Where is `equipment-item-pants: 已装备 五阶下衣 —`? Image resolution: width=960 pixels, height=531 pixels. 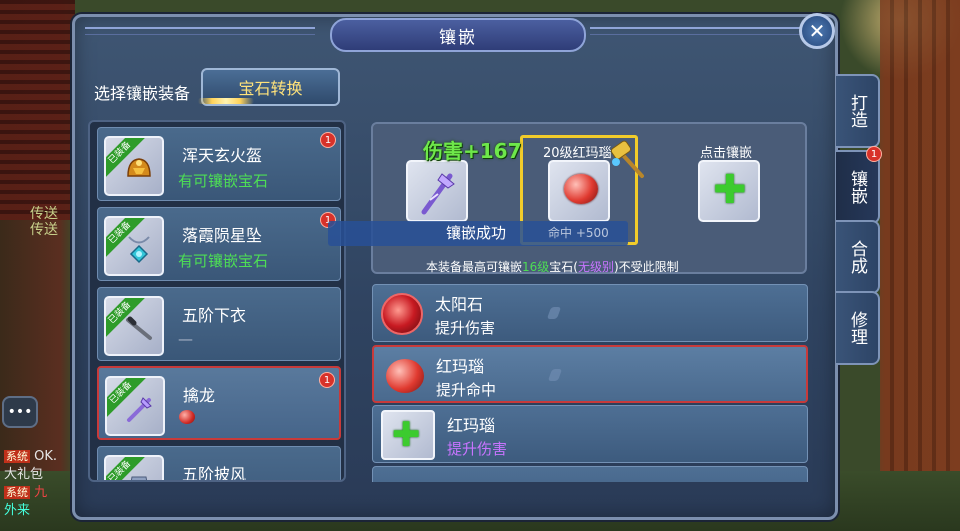
equipment-item-pants: 已装备 五阶下衣 — is located at coordinates (219, 324).